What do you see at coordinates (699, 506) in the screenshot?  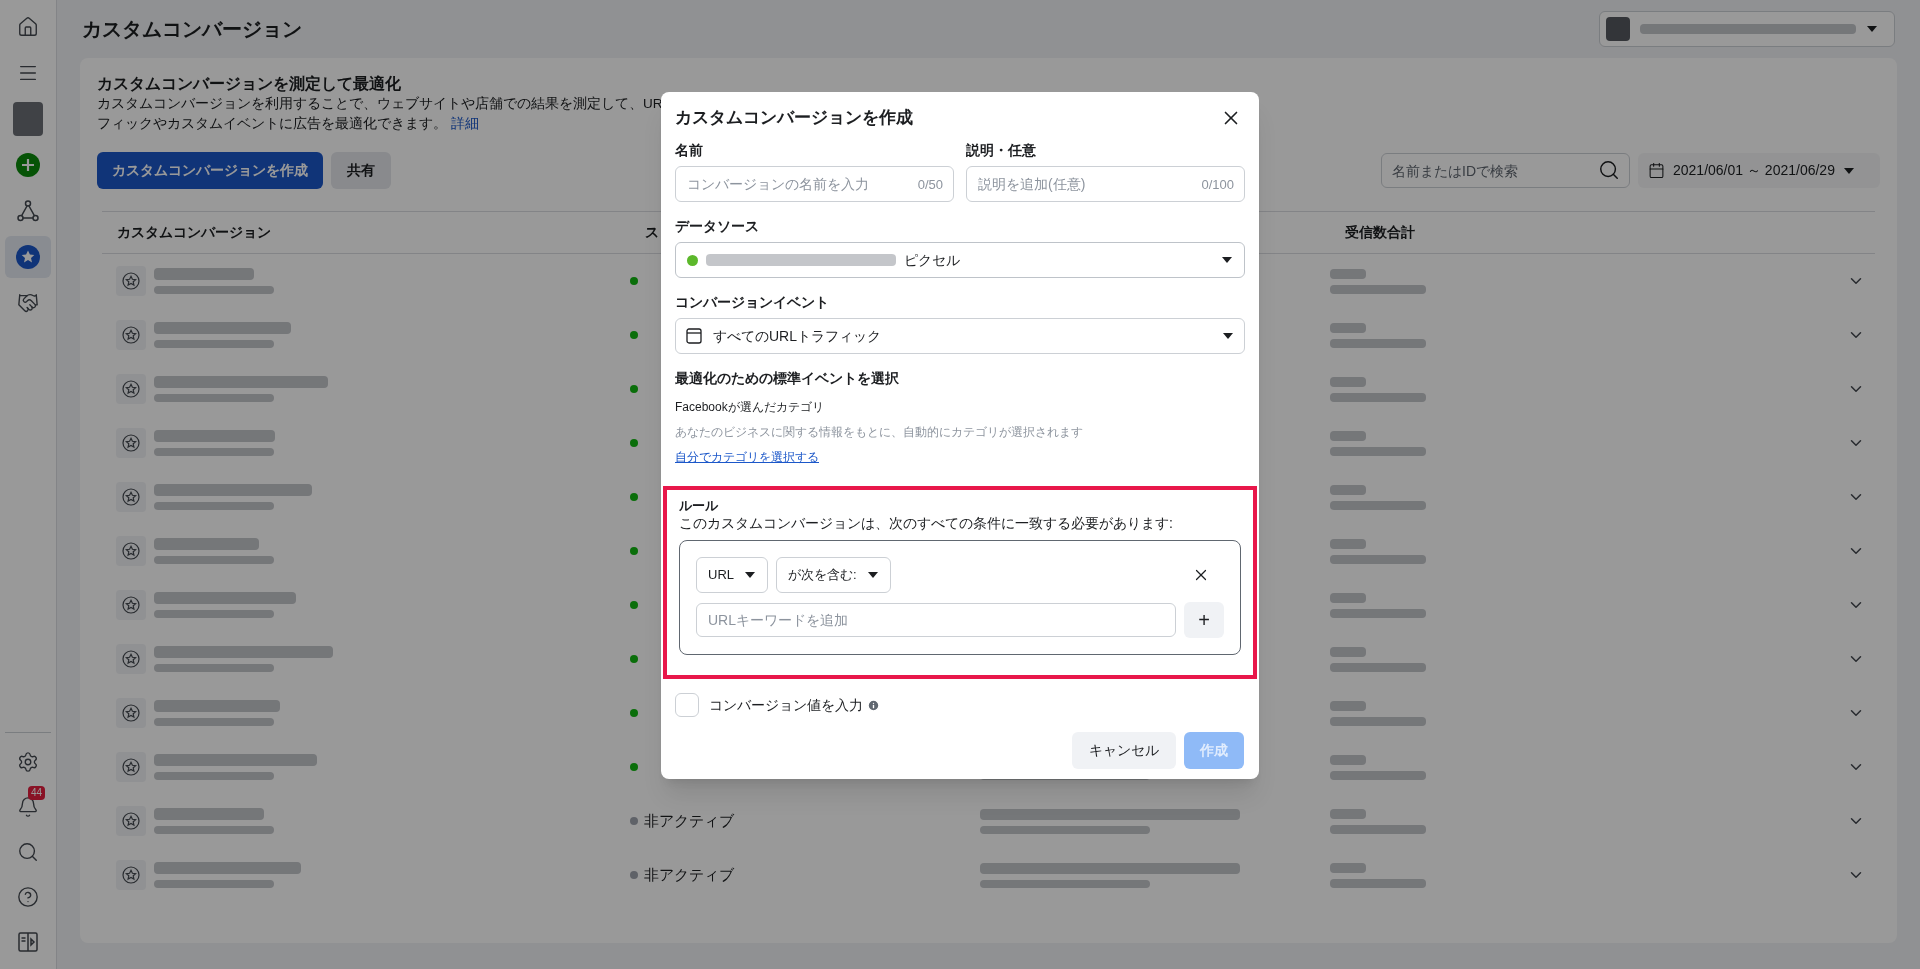 I see `rules-heading: ルール` at bounding box center [699, 506].